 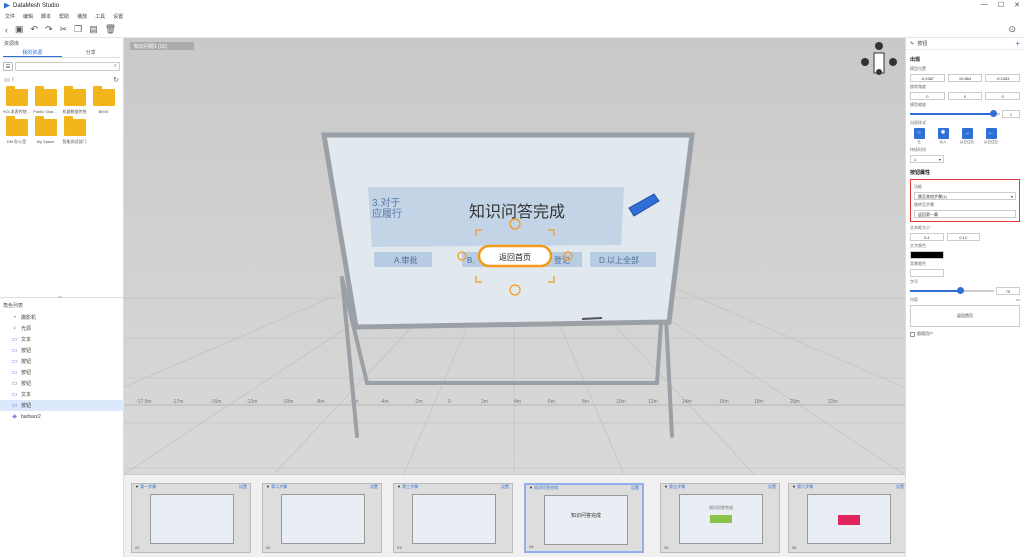 I want to click on edit-icon: ✎, so click(x=912, y=44).